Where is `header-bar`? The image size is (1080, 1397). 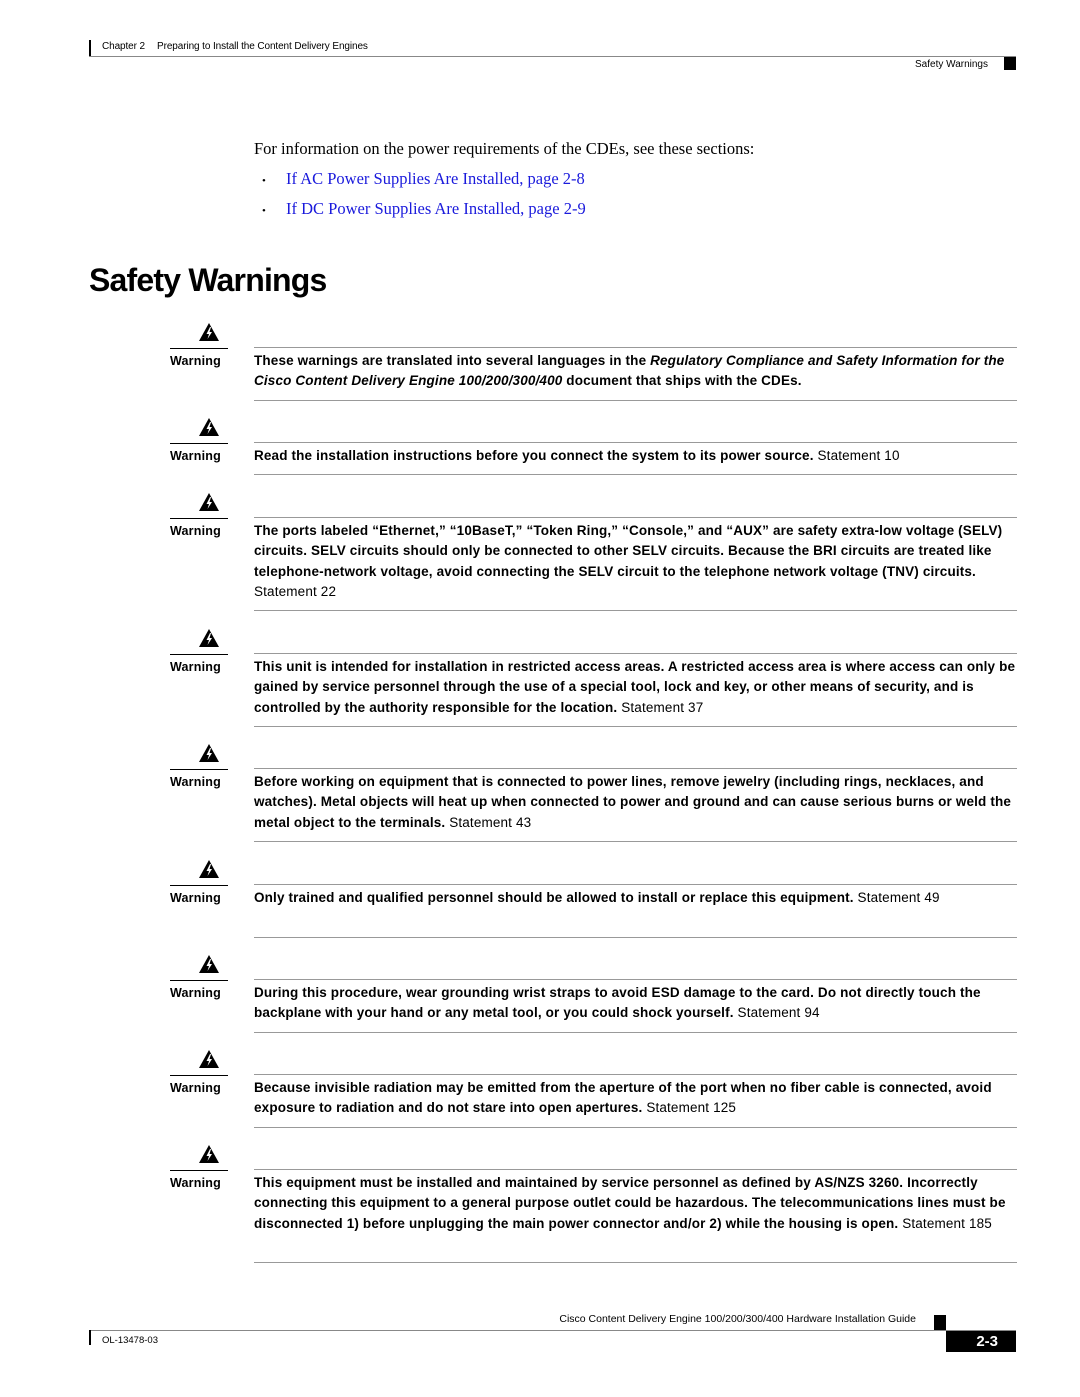 header-bar is located at coordinates (90, 48).